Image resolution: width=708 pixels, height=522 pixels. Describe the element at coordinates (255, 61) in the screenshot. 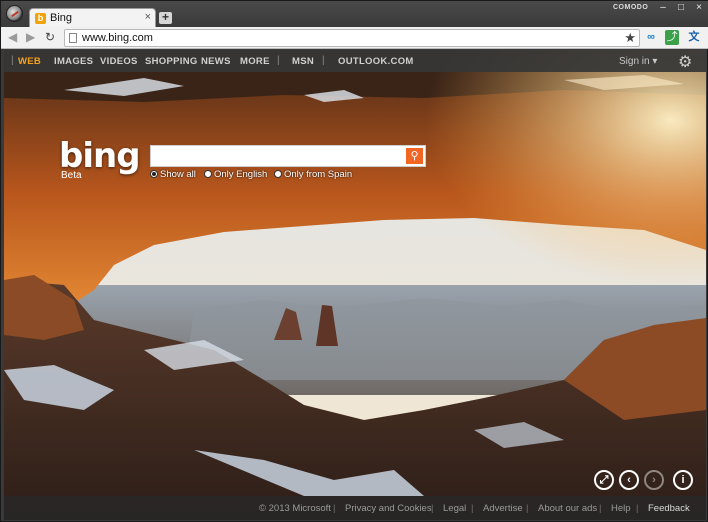

I see `nav-more: MORE` at that location.